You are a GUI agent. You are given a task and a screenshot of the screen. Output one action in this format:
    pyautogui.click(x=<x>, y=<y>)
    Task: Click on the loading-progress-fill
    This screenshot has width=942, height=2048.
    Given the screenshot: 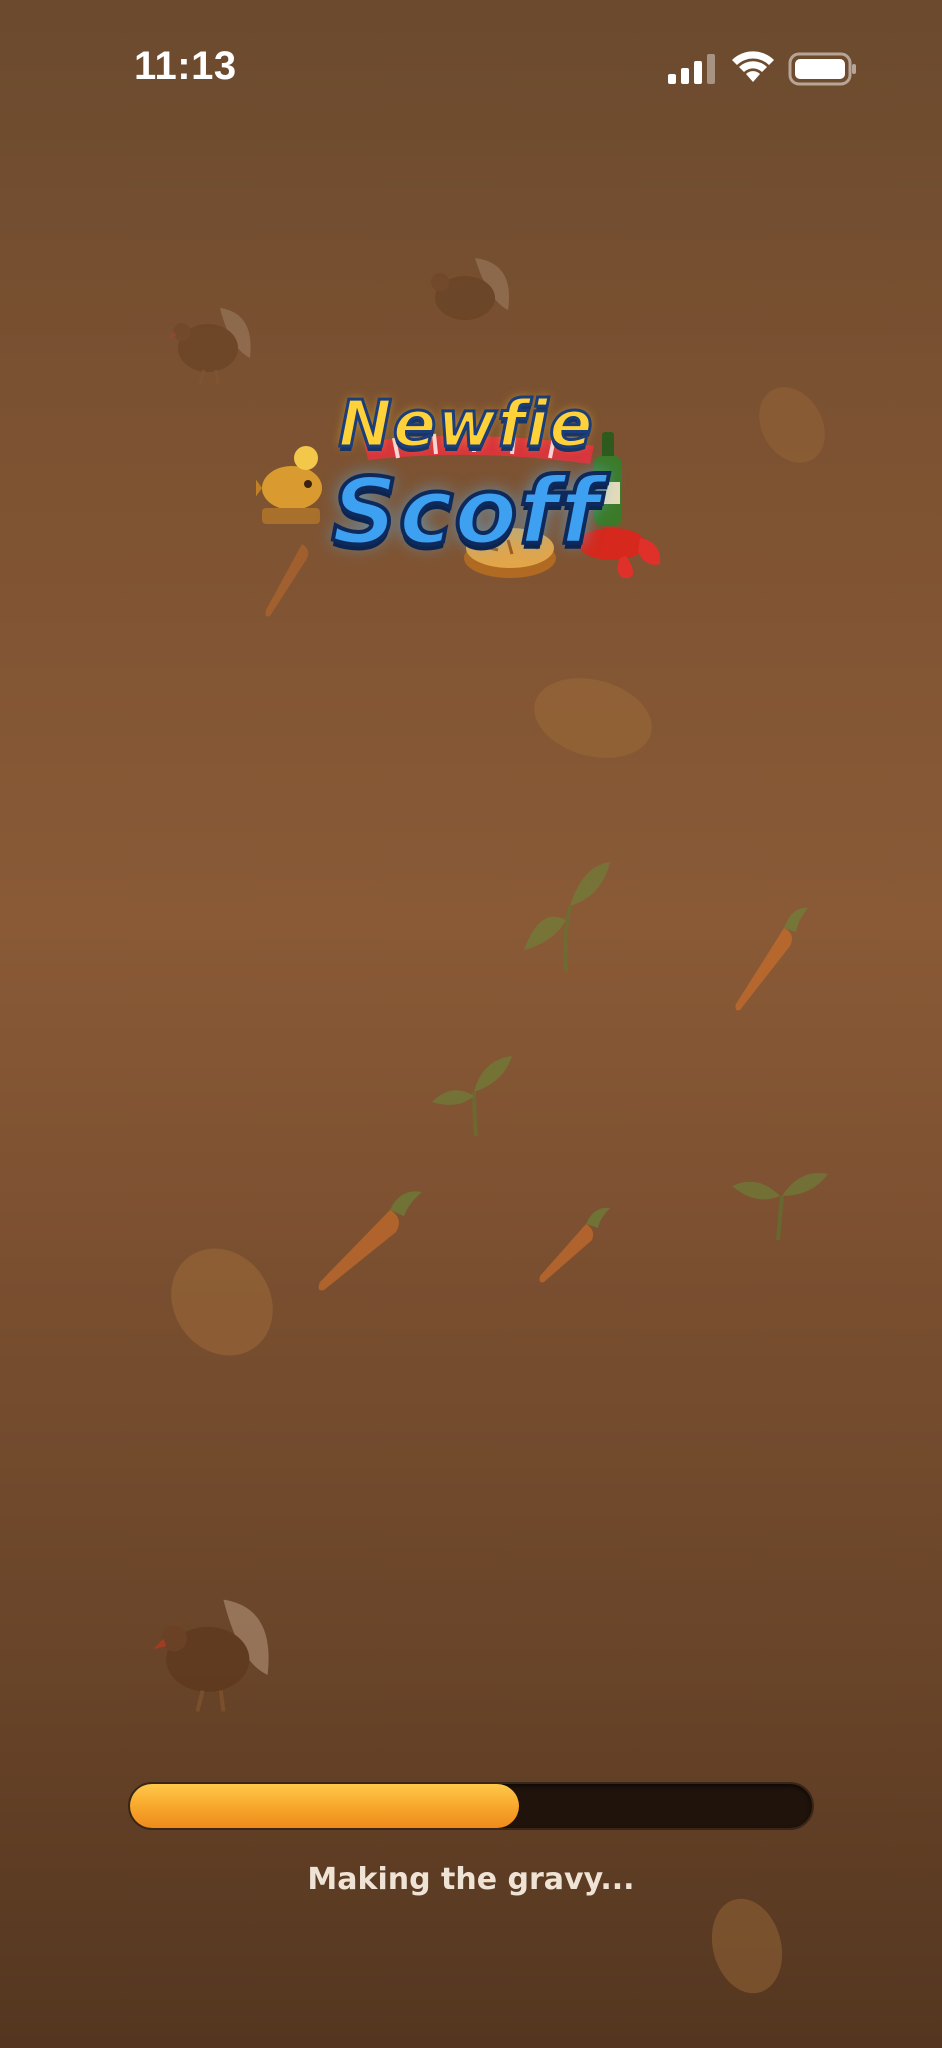 What is the action you would take?
    pyautogui.click(x=324, y=1806)
    